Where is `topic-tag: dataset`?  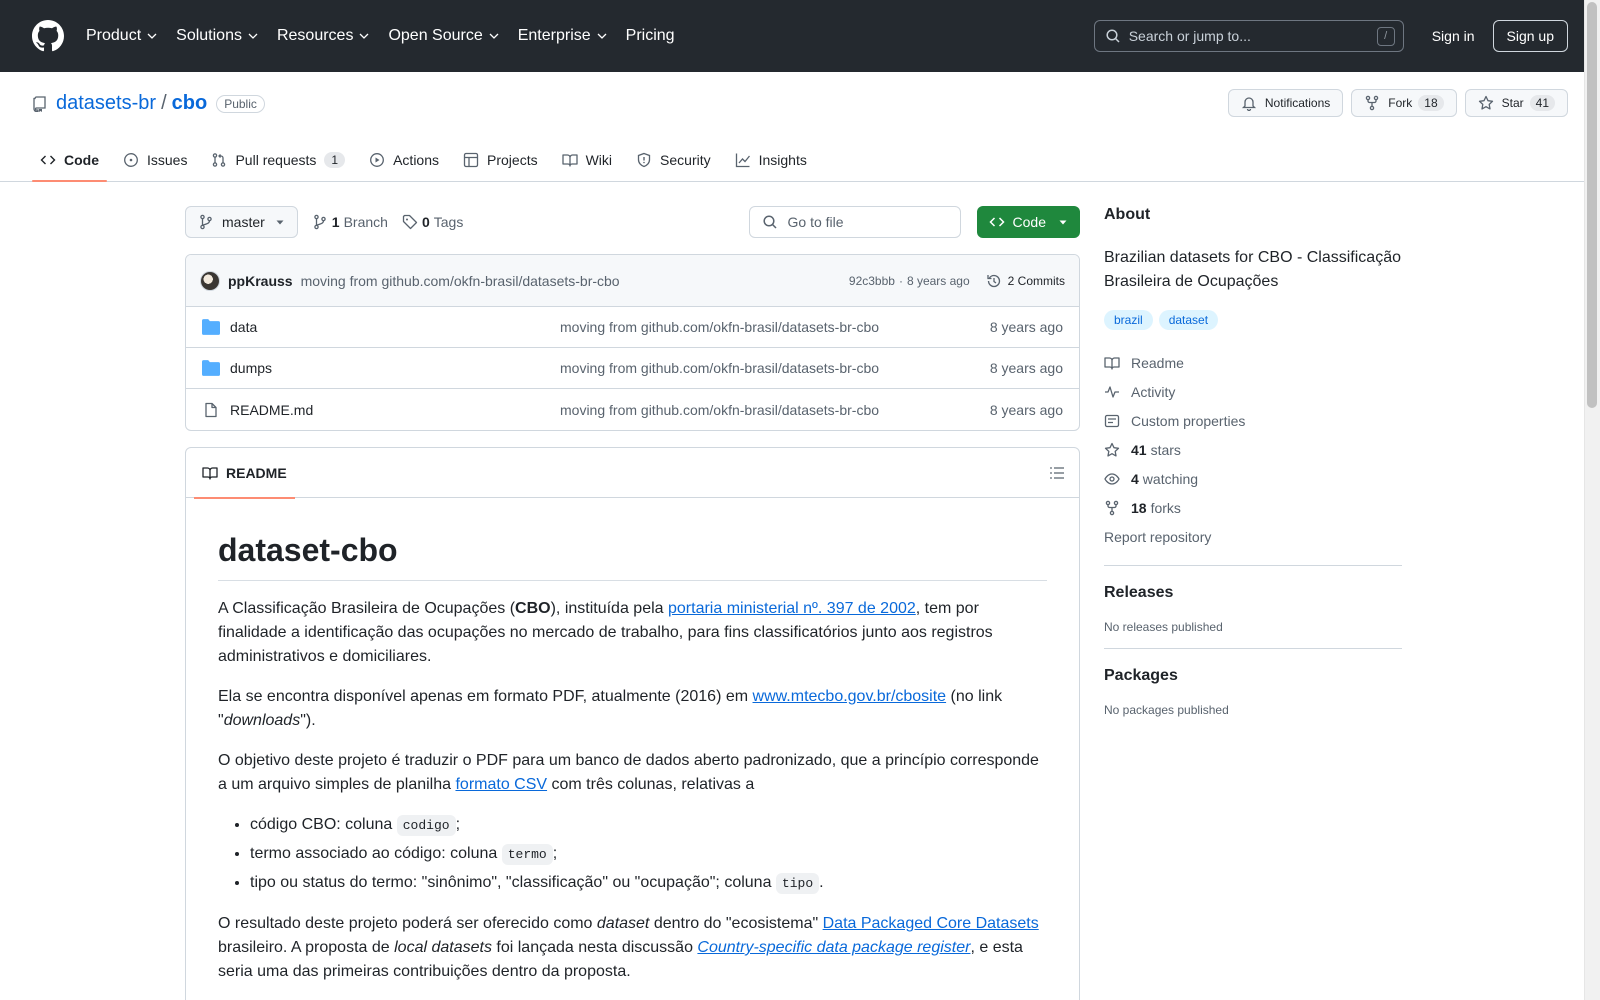
topic-tag: dataset is located at coordinates (1188, 320).